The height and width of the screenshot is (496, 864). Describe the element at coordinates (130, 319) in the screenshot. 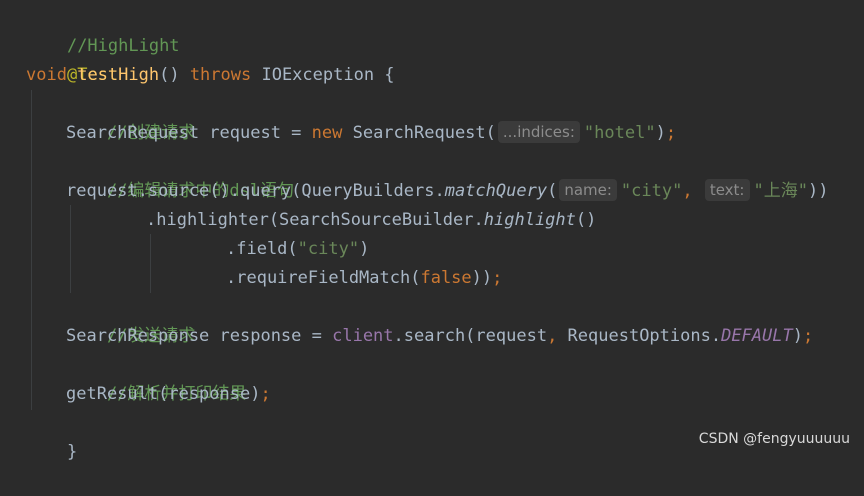

I see `code-line-11: //发送请求` at that location.